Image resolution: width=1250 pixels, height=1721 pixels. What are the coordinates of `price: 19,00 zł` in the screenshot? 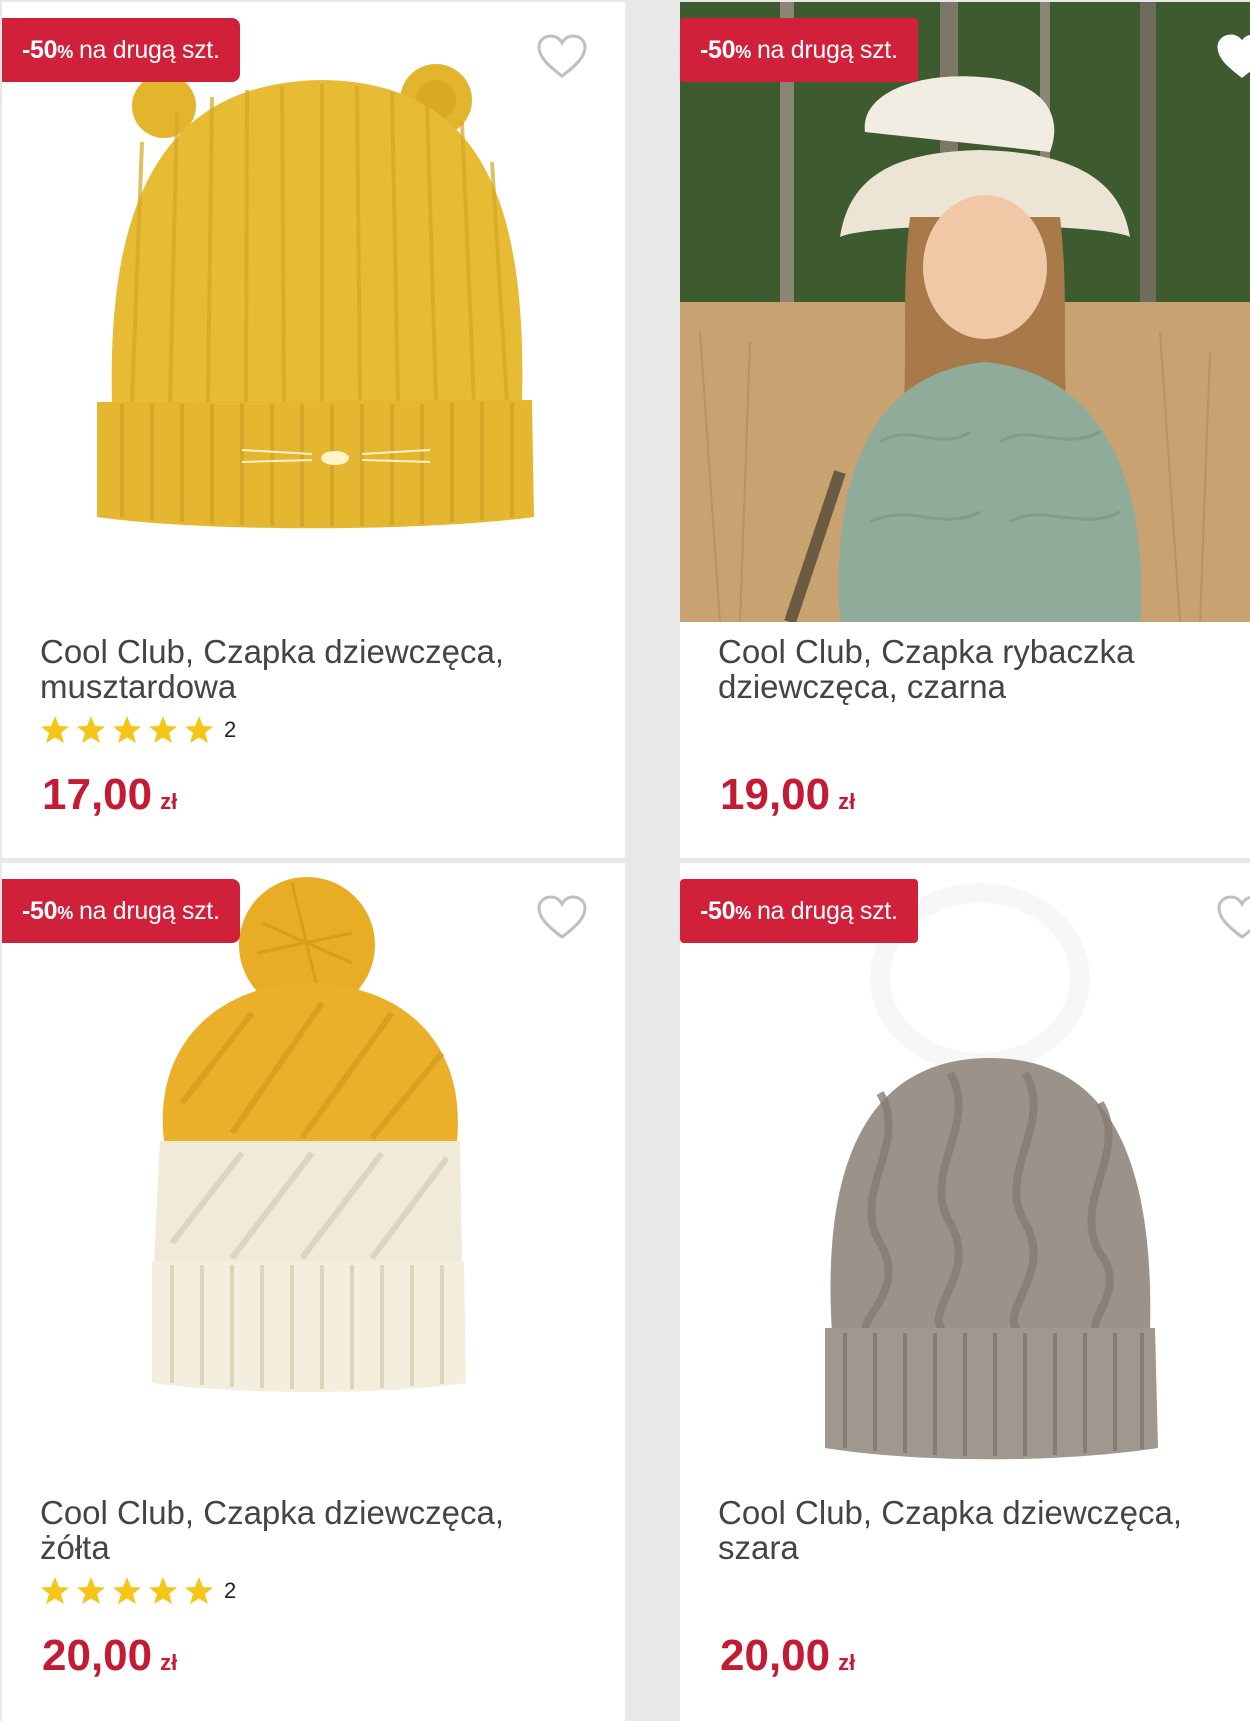 It's located at (787, 795).